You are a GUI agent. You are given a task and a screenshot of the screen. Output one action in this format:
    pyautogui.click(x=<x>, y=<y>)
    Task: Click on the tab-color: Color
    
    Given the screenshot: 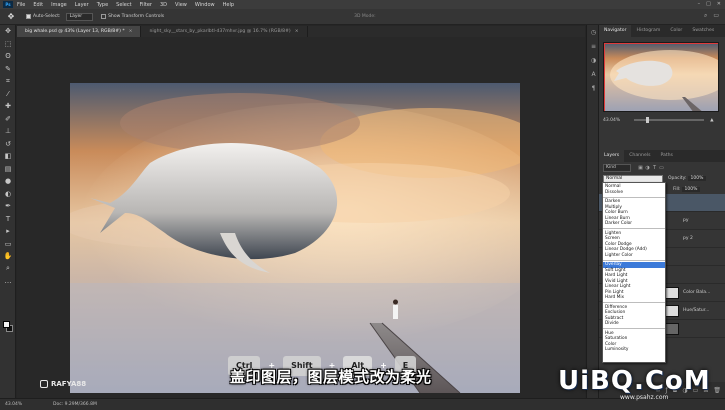 What is the action you would take?
    pyautogui.click(x=676, y=31)
    